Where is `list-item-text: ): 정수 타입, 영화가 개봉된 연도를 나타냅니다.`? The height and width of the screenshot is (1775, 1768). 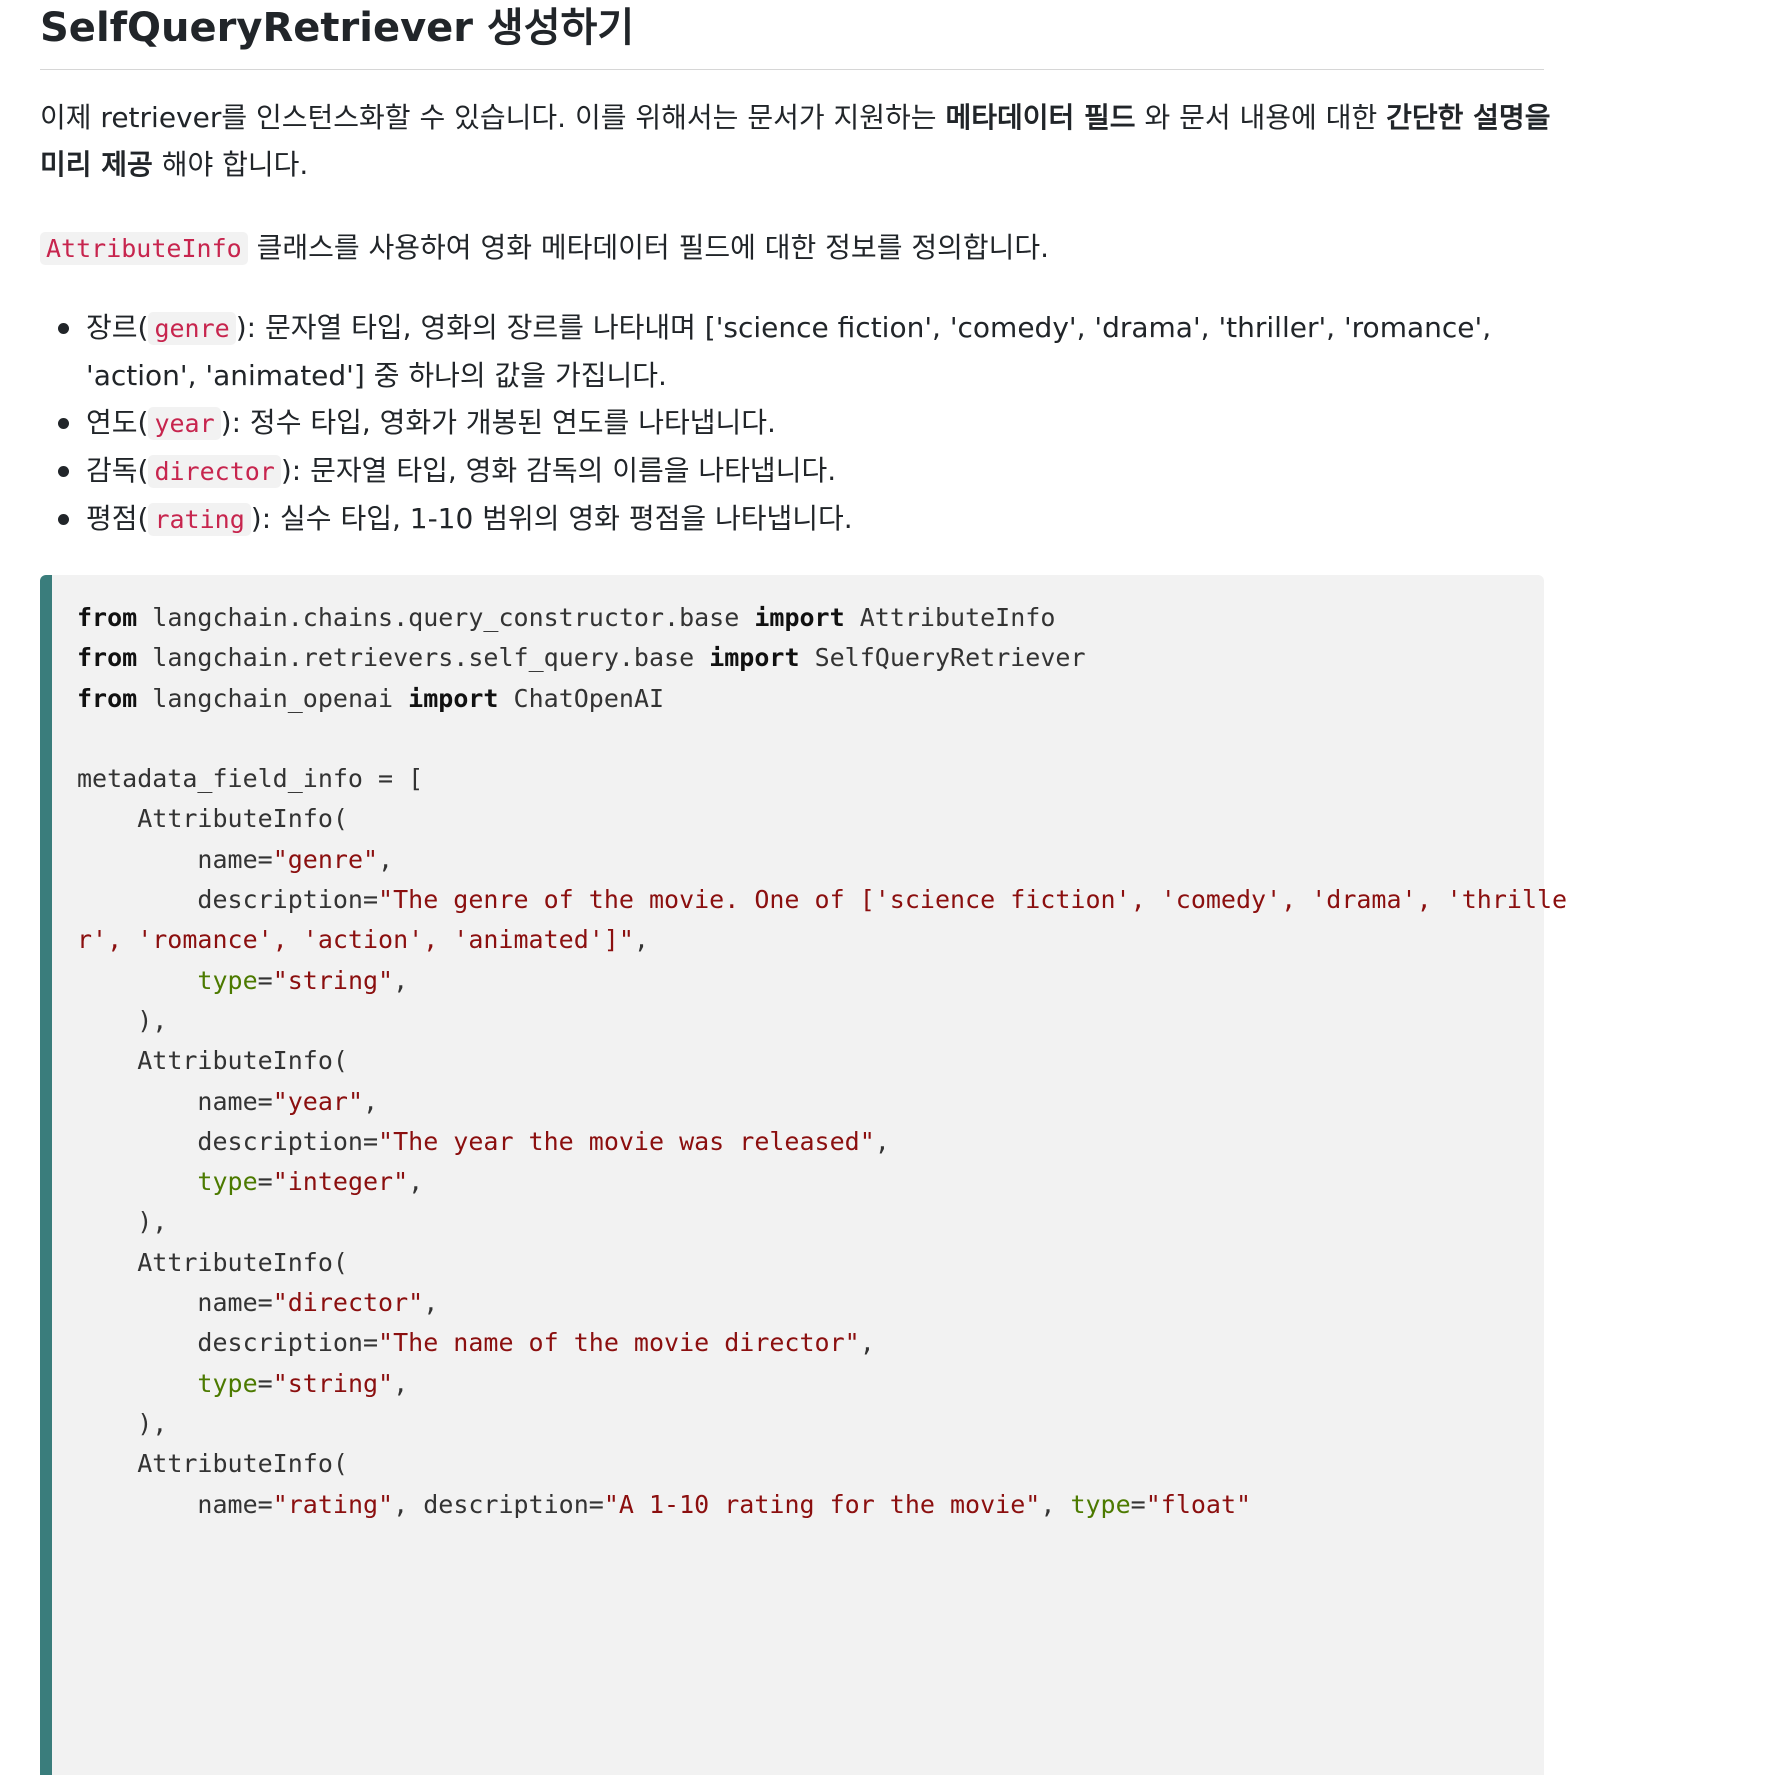
list-item-text: ): 정수 타입, 영화가 개봉된 연도를 나타냅니다. is located at coordinates (498, 422).